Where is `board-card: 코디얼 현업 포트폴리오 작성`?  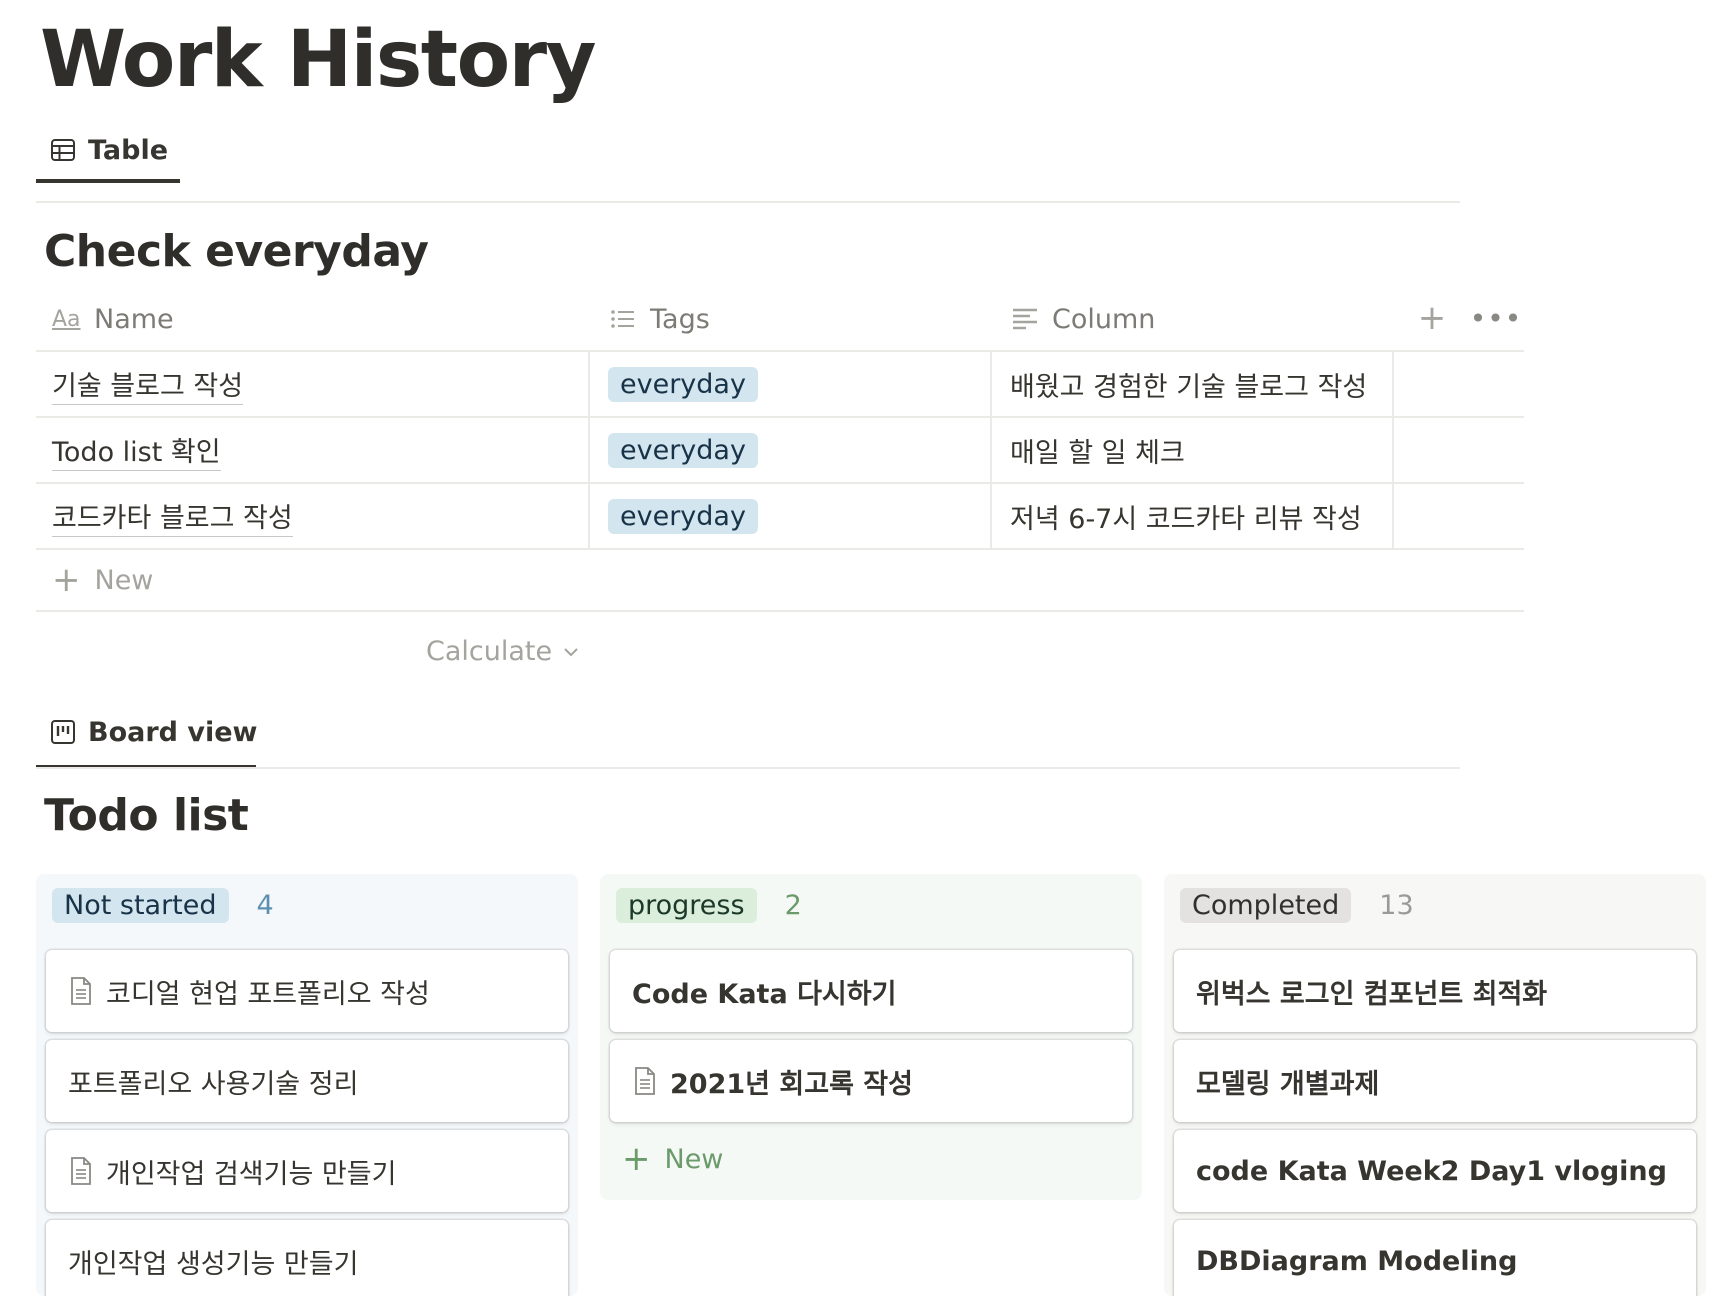 board-card: 코디얼 현업 포트폴리오 작성 is located at coordinates (307, 991).